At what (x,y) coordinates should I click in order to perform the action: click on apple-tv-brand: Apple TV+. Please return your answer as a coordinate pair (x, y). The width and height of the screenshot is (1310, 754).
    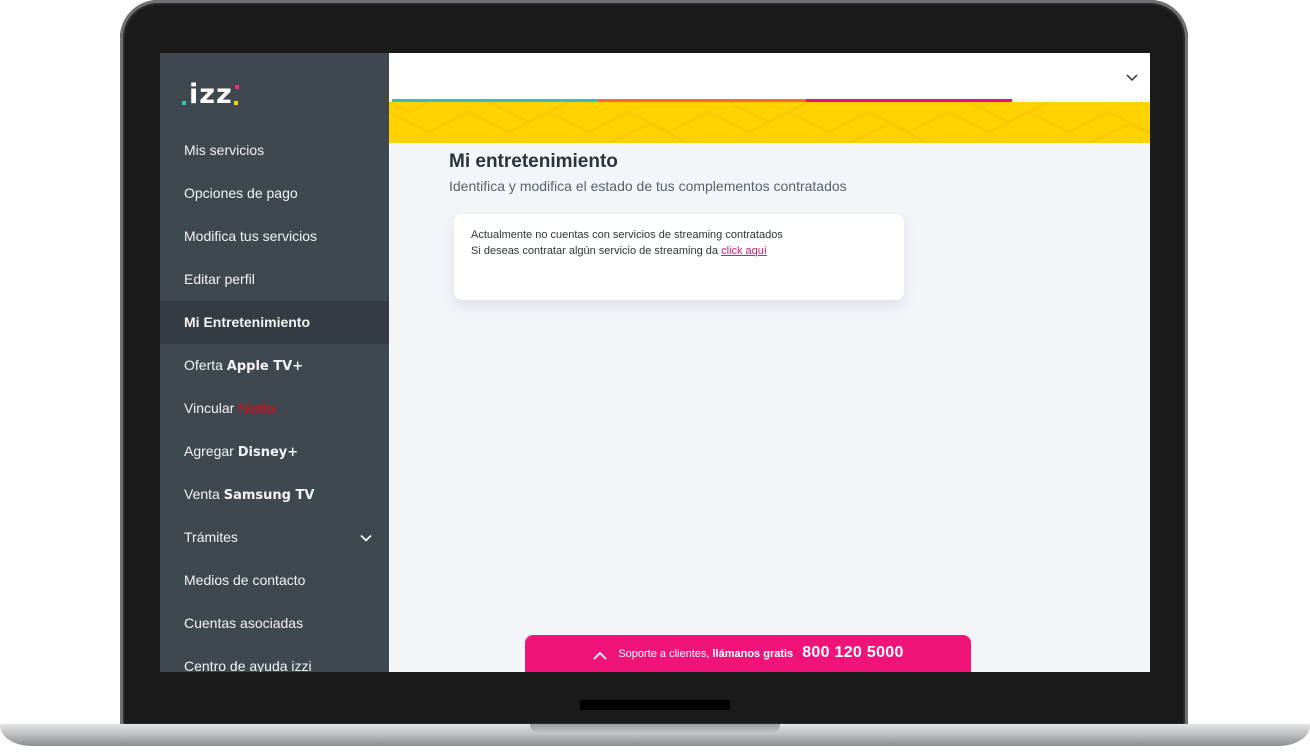
    Looking at the image, I should click on (265, 366).